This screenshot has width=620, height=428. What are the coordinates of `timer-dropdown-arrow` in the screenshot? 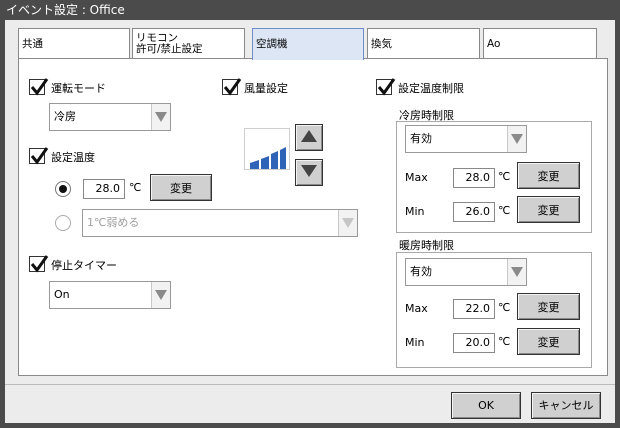 It's located at (160, 295).